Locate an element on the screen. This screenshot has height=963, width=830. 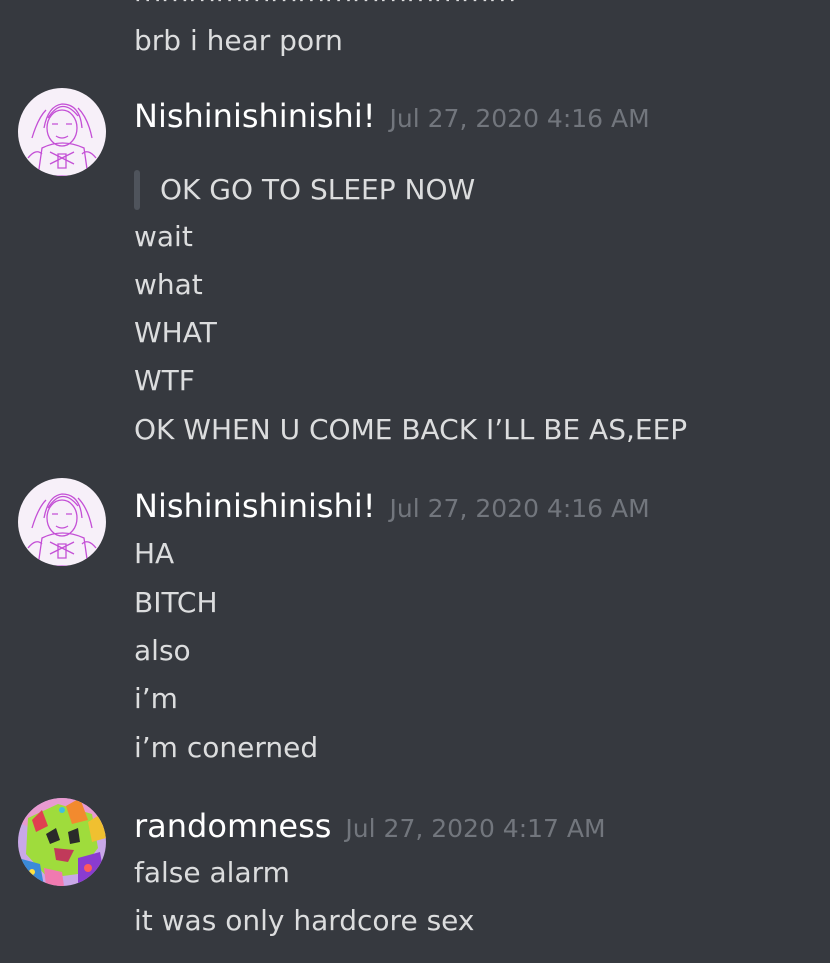
message-line: i’m is located at coordinates (156, 698).